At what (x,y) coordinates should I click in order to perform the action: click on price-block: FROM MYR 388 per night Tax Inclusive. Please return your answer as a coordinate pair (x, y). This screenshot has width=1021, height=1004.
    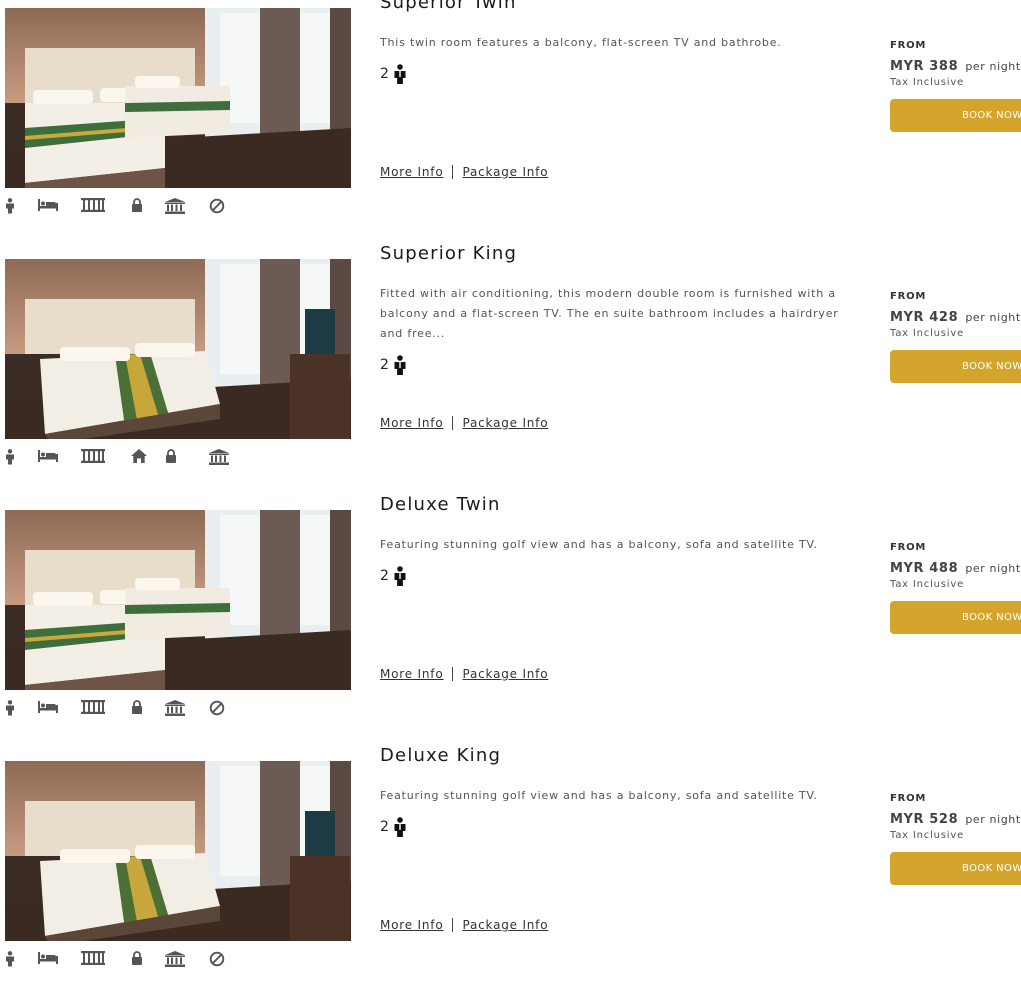
    Looking at the image, I should click on (955, 64).